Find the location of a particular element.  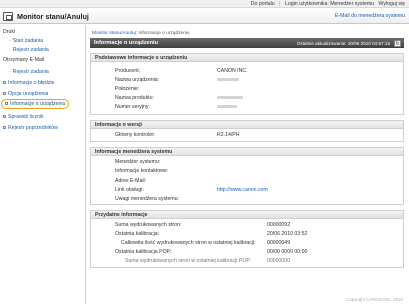

product-name-label: Nazwa produktu: is located at coordinates (134, 98).